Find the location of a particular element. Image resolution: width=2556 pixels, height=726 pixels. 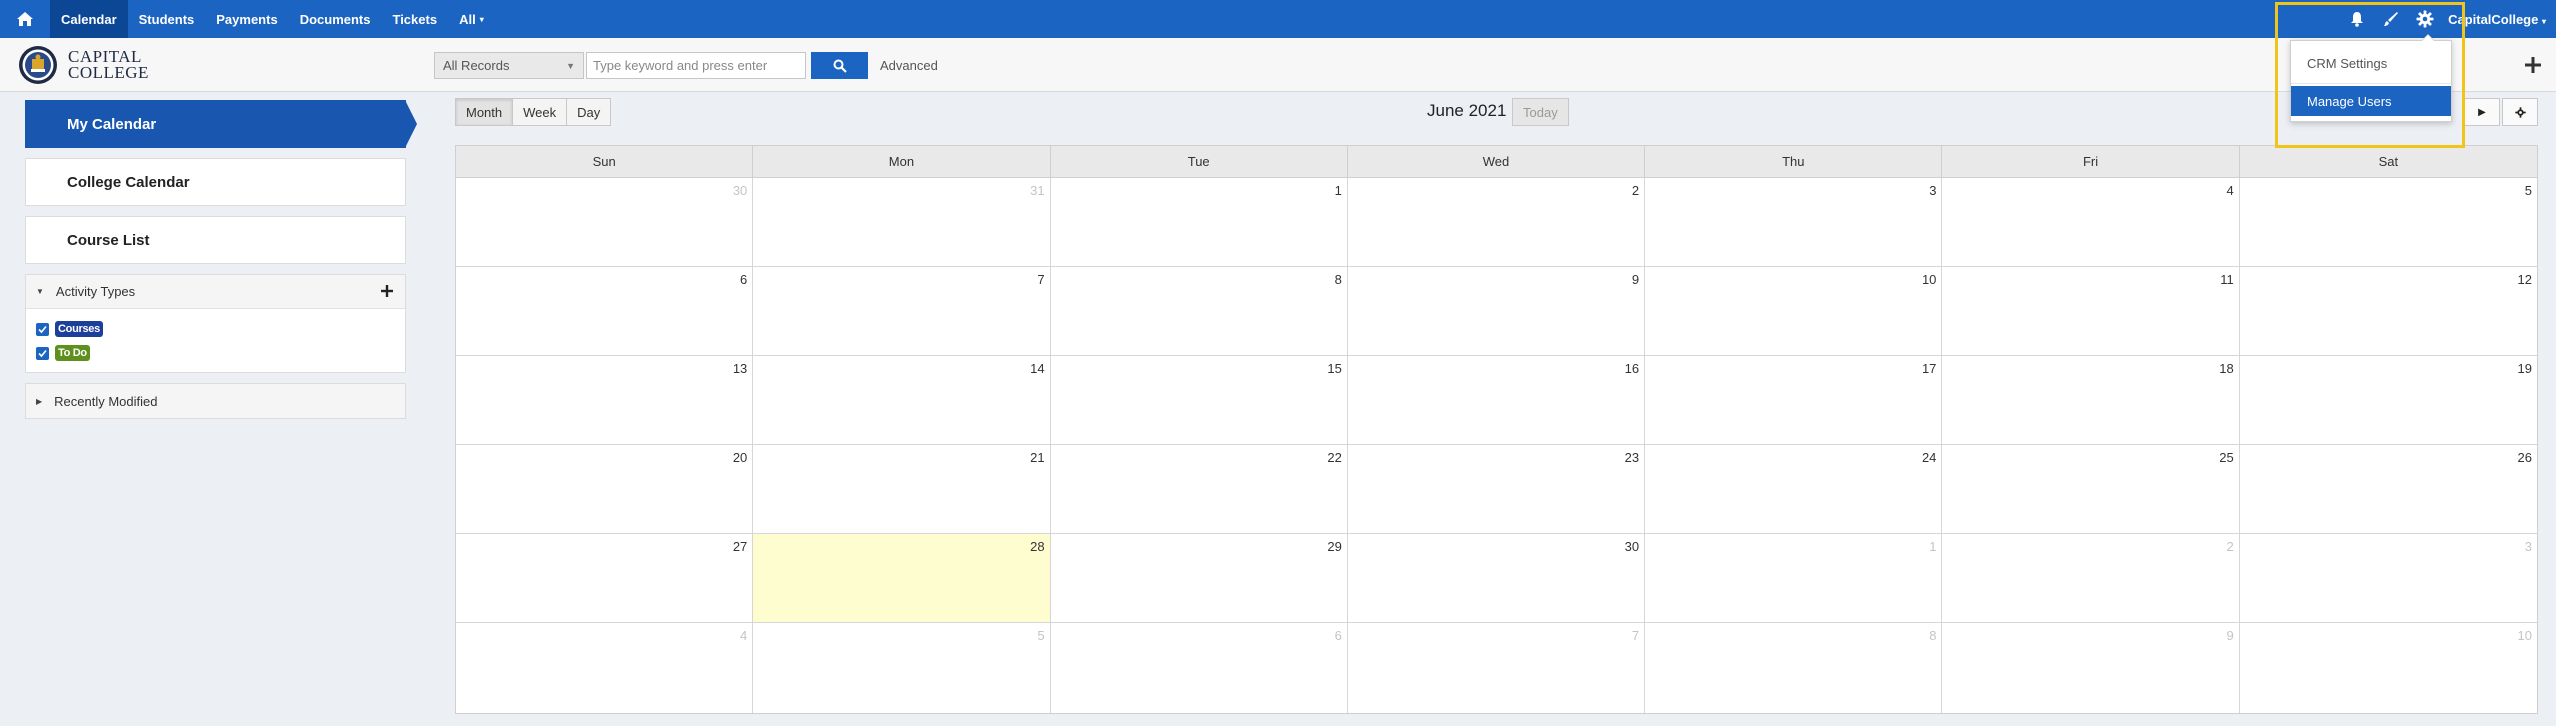

day-number: 5 is located at coordinates (2528, 190).